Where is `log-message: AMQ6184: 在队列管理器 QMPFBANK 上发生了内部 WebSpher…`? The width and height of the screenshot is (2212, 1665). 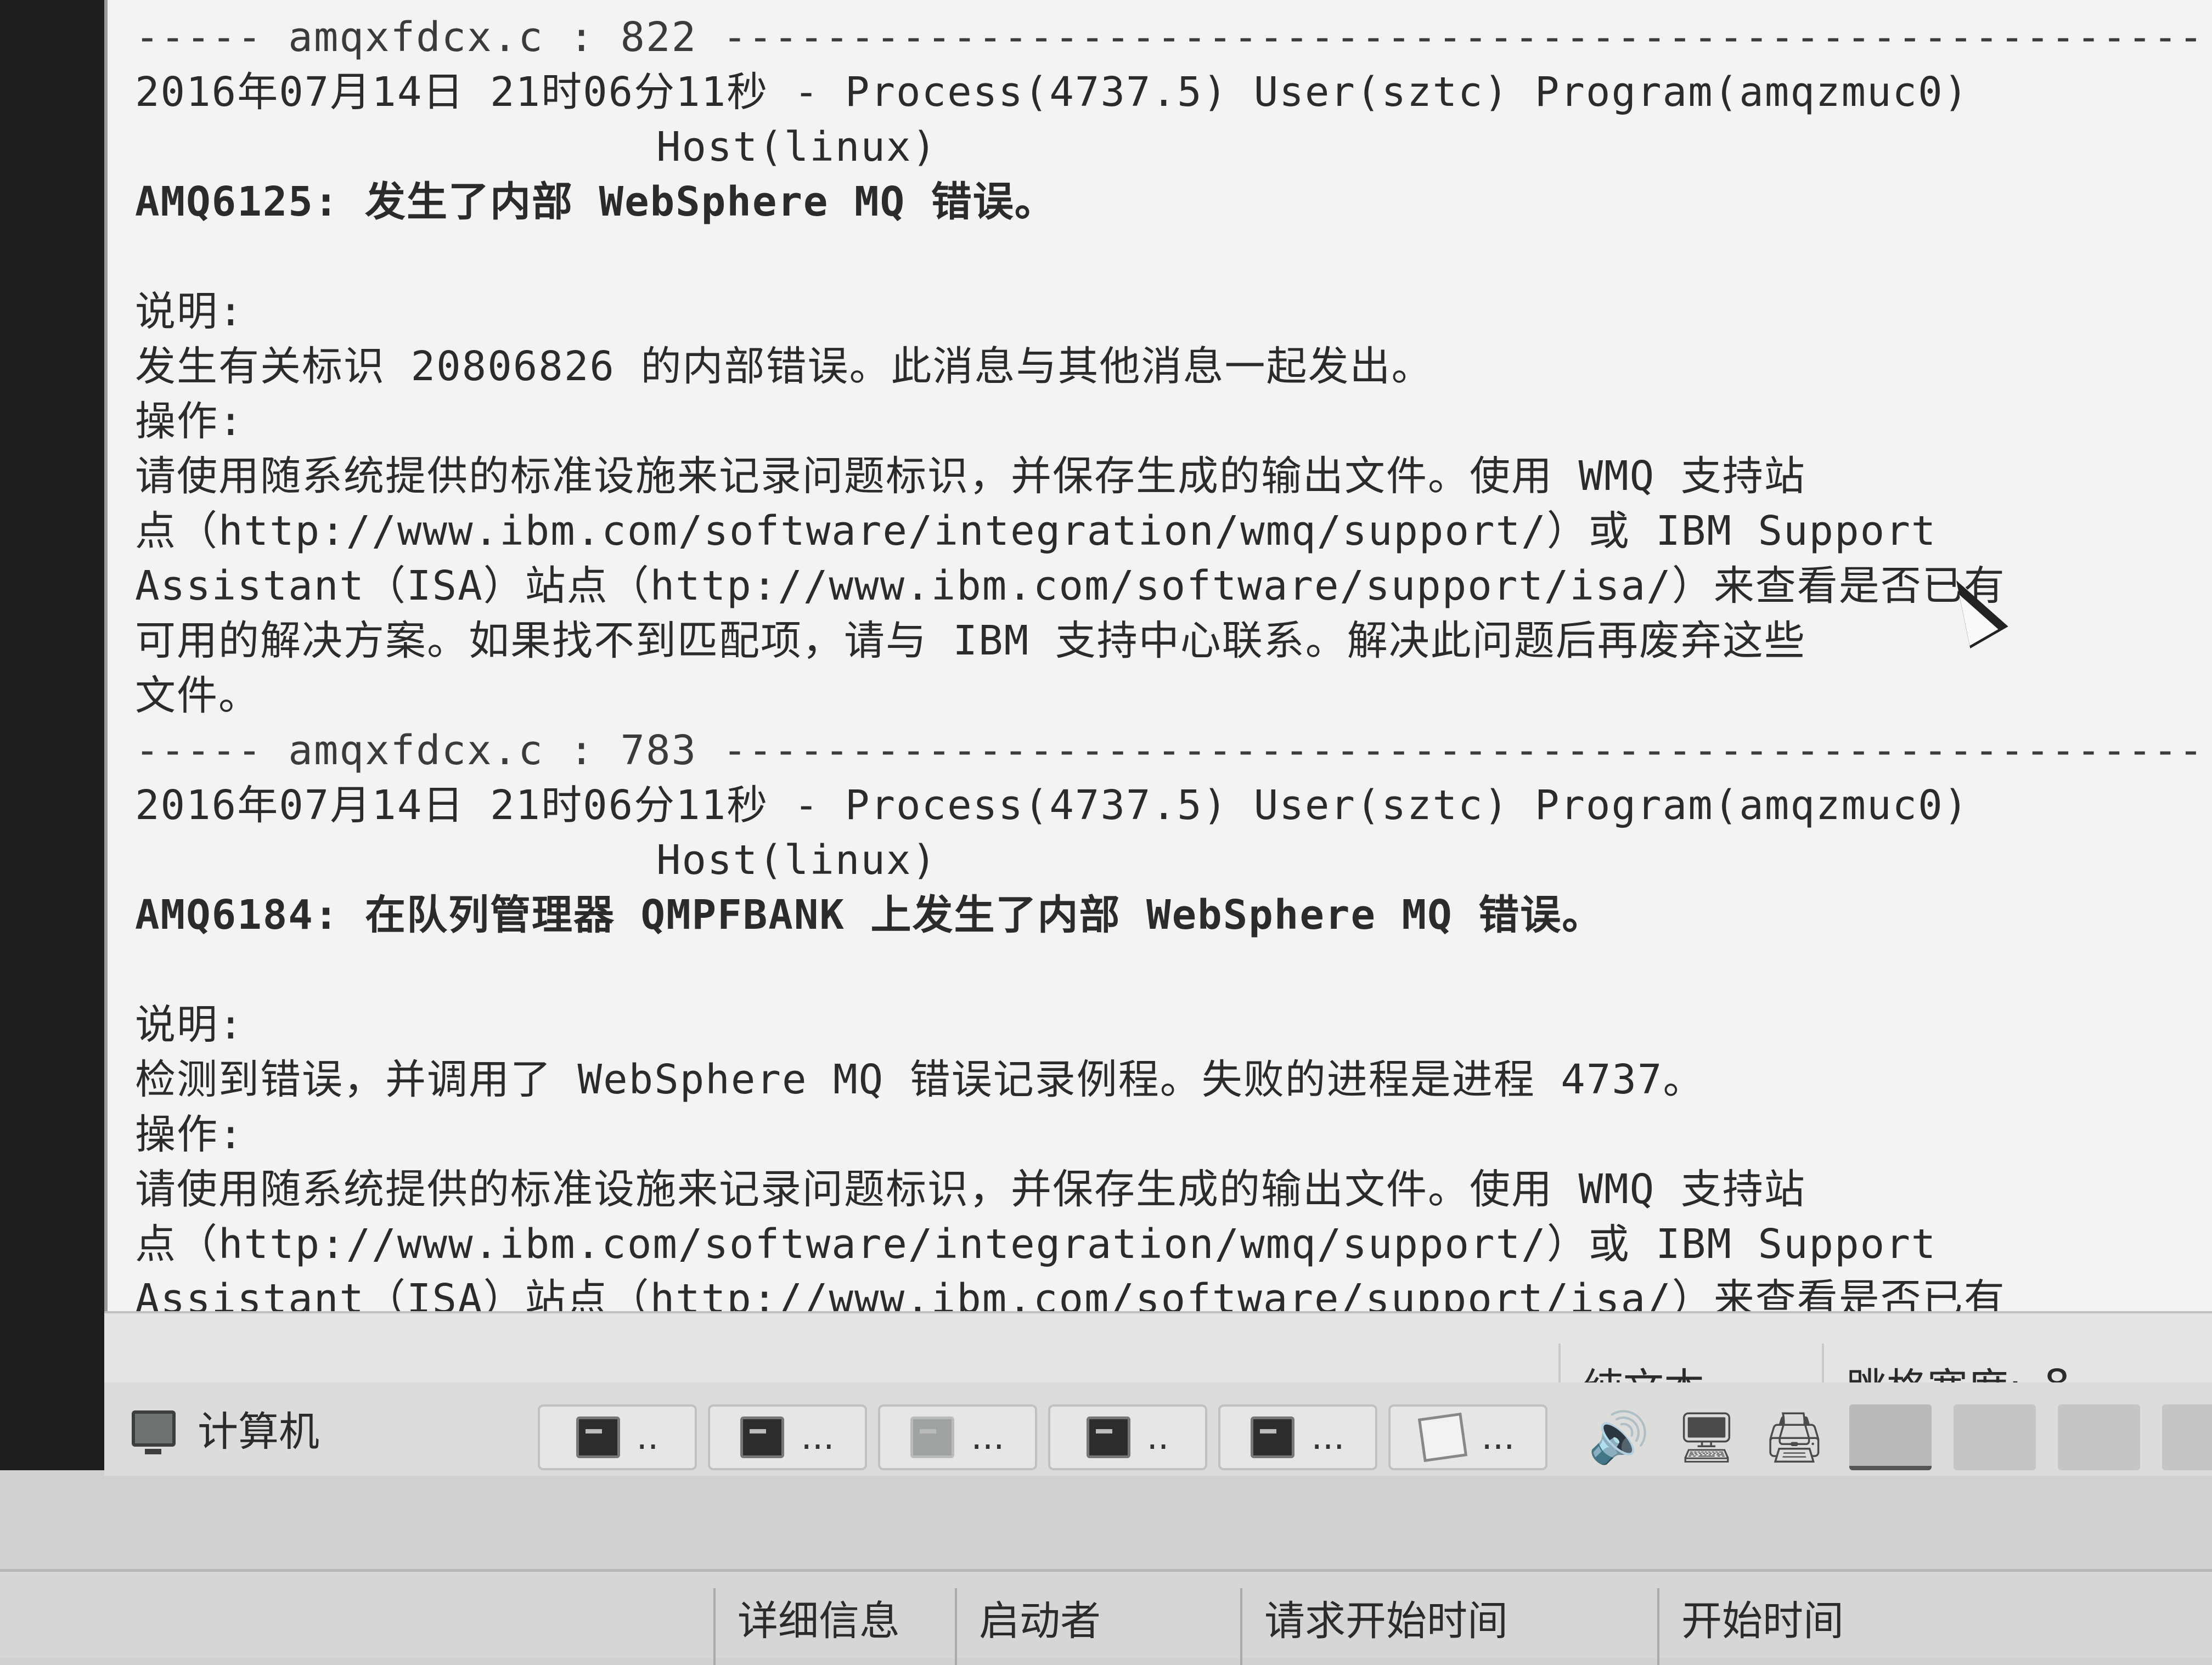 log-message: AMQ6184: 在队列管理器 QMPFBANK 上发生了内部 WebSpher… is located at coordinates (870, 915).